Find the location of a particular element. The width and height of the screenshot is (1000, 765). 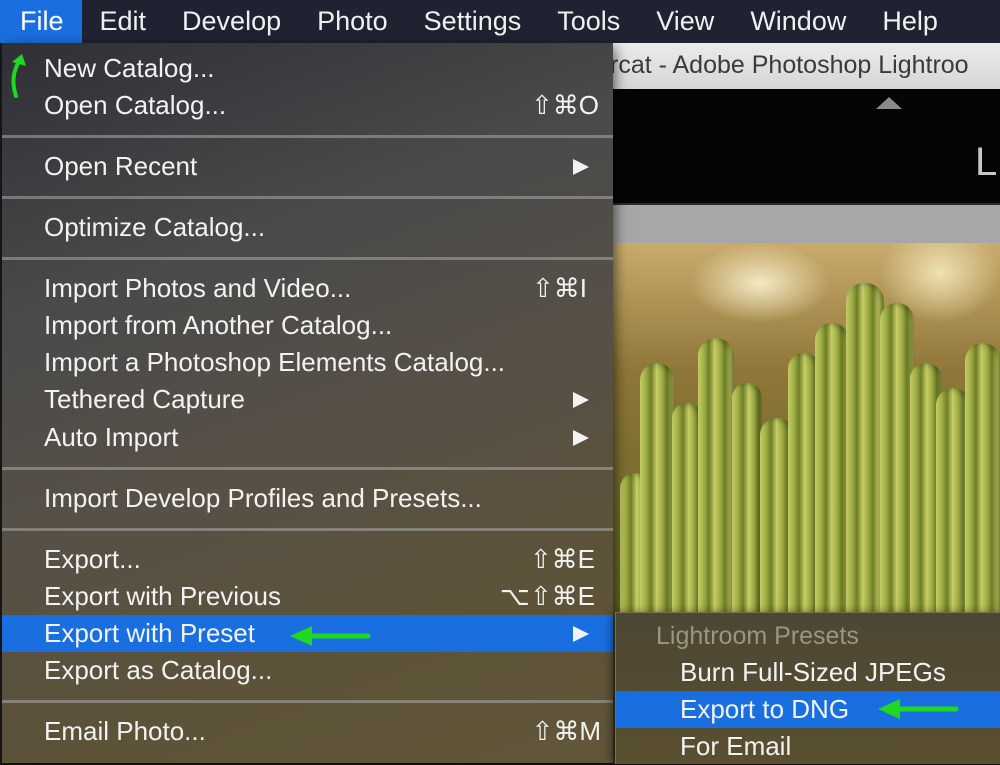

submenu-item-label: Export to DNG is located at coordinates (765, 709).